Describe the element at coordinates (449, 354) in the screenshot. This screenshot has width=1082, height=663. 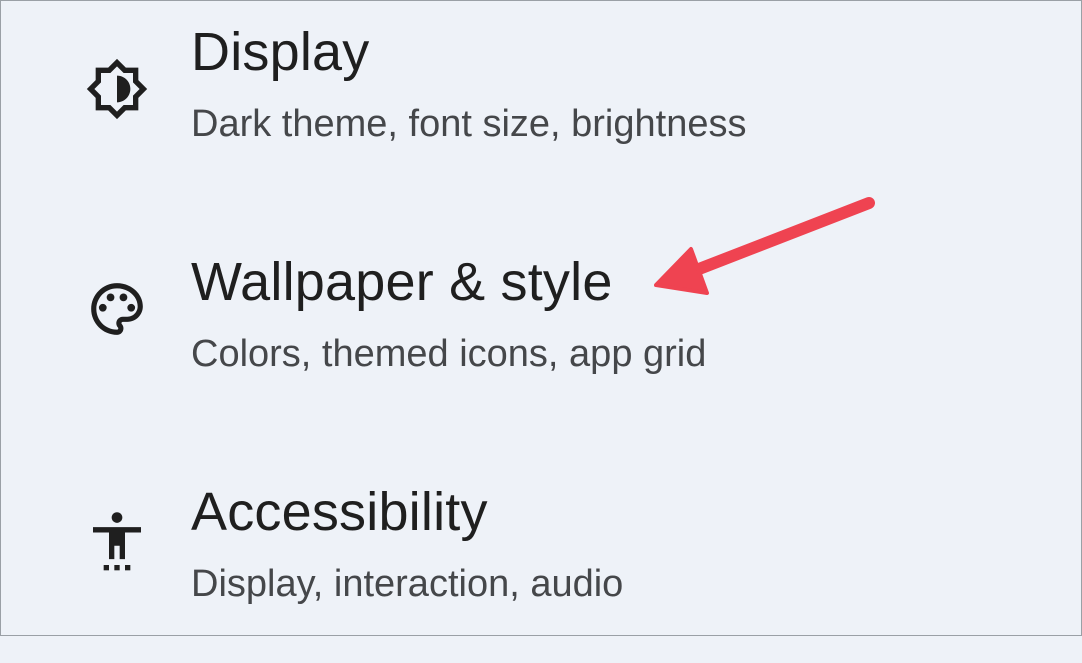
I see `settings-item-subtitle: Colors, themed icons, app grid` at that location.